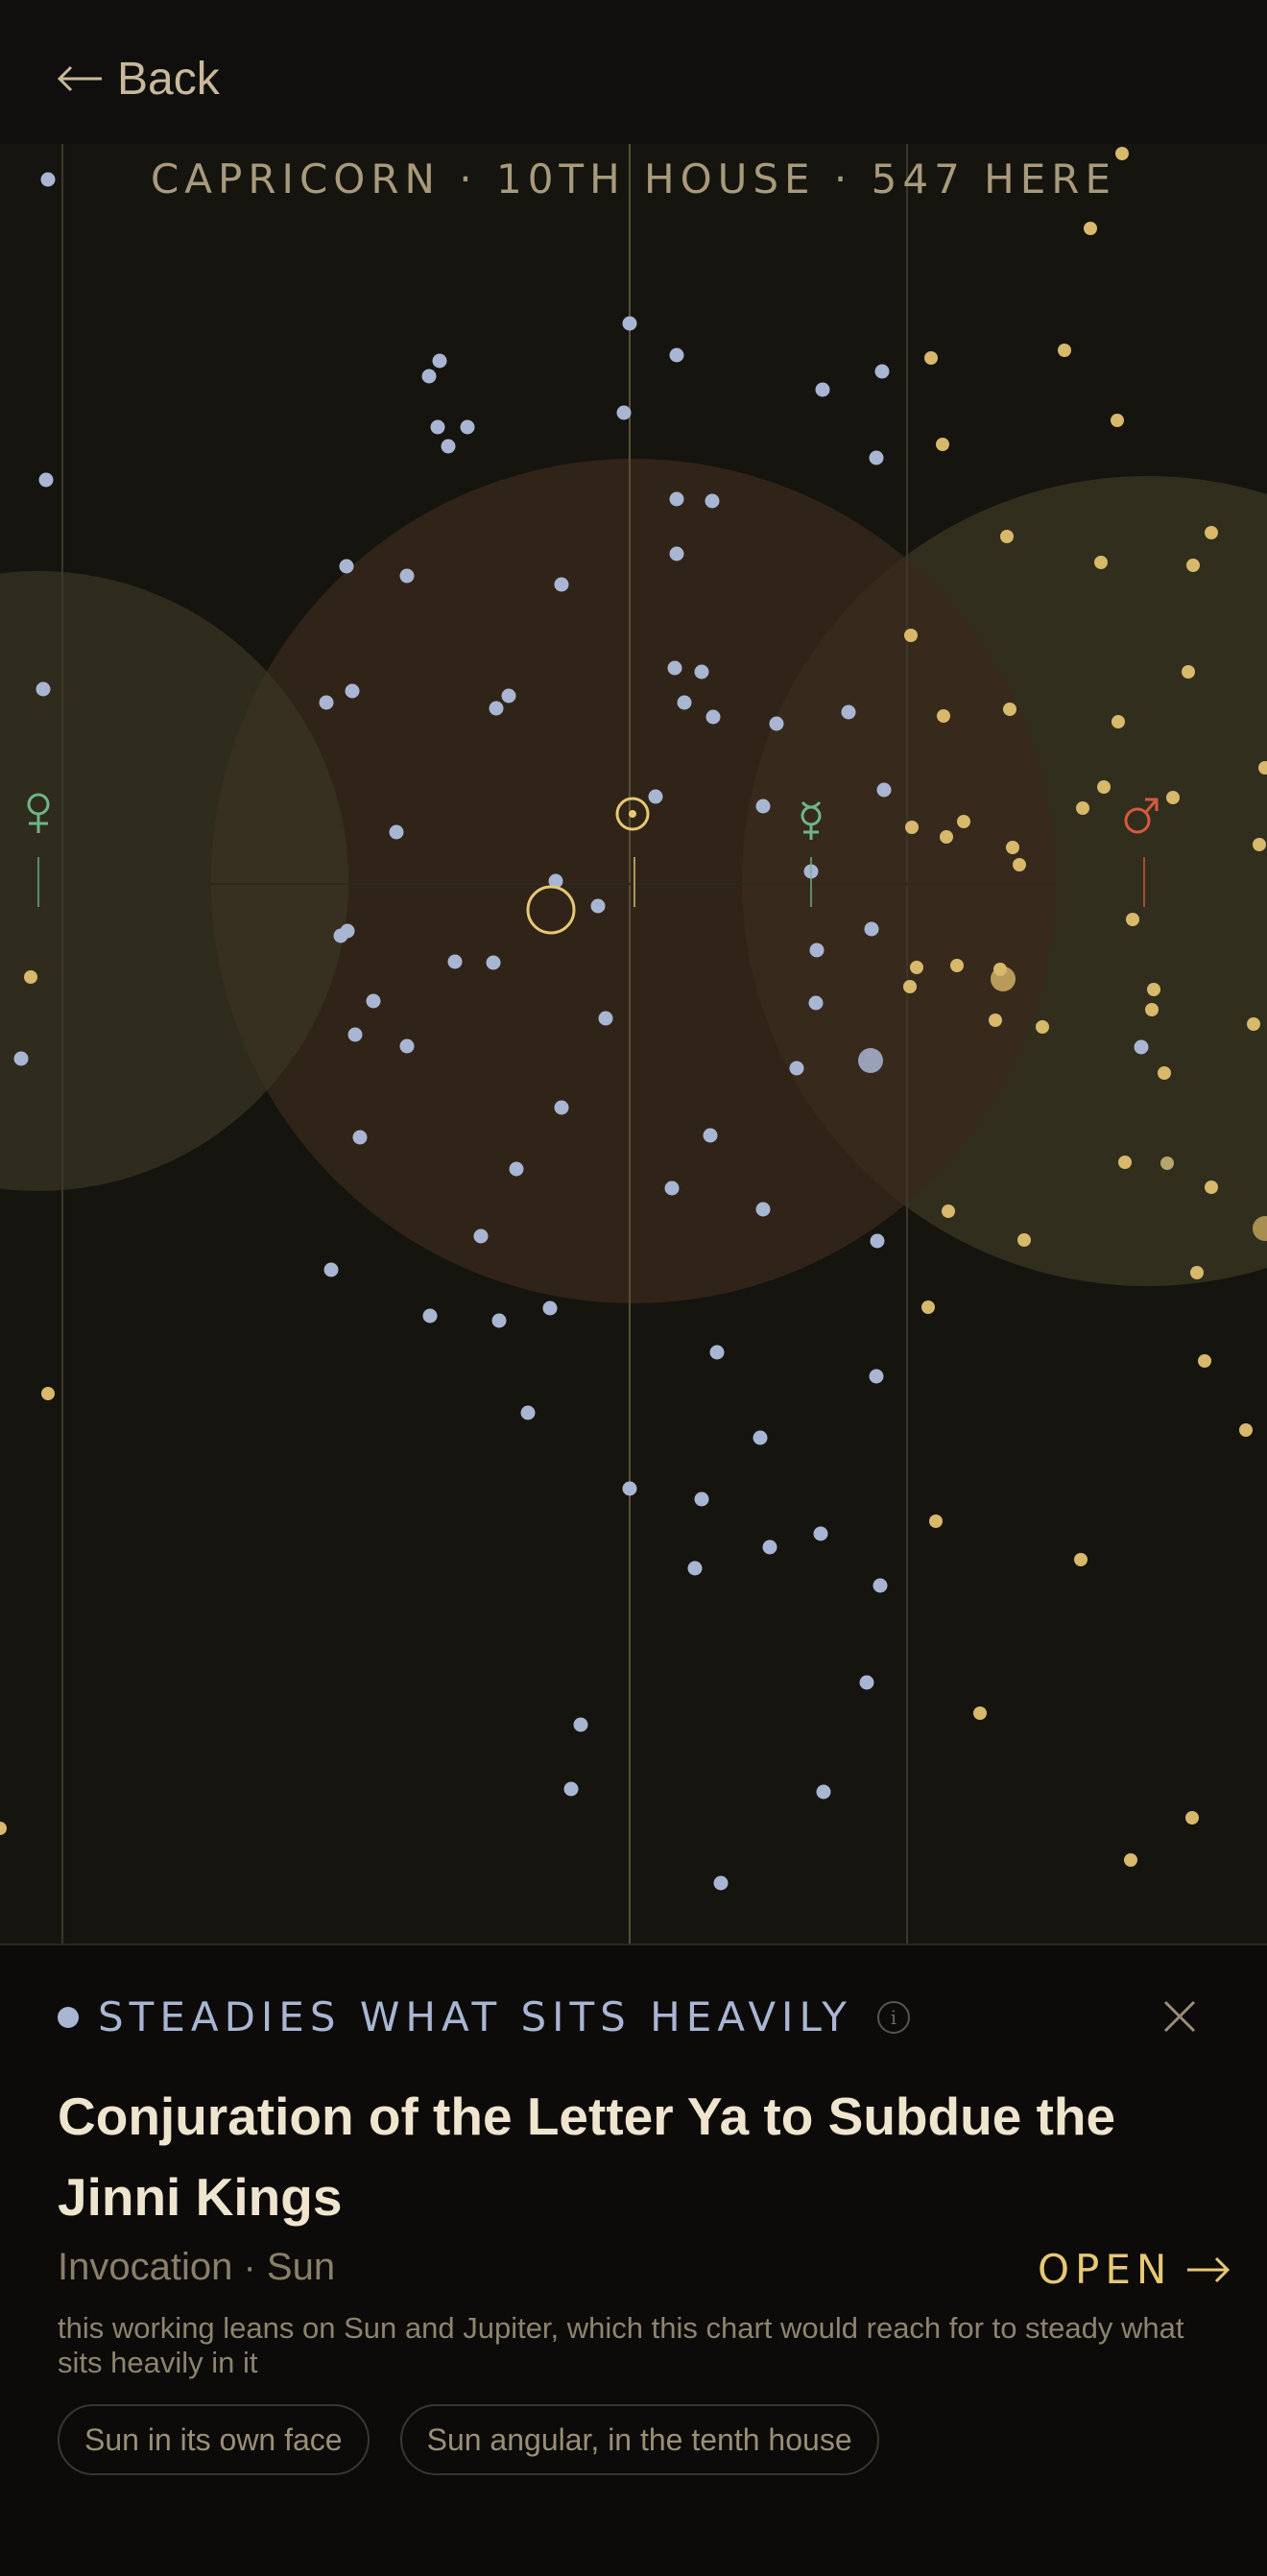 The width and height of the screenshot is (1267, 2576). I want to click on open-button: OPEN, so click(1134, 2269).